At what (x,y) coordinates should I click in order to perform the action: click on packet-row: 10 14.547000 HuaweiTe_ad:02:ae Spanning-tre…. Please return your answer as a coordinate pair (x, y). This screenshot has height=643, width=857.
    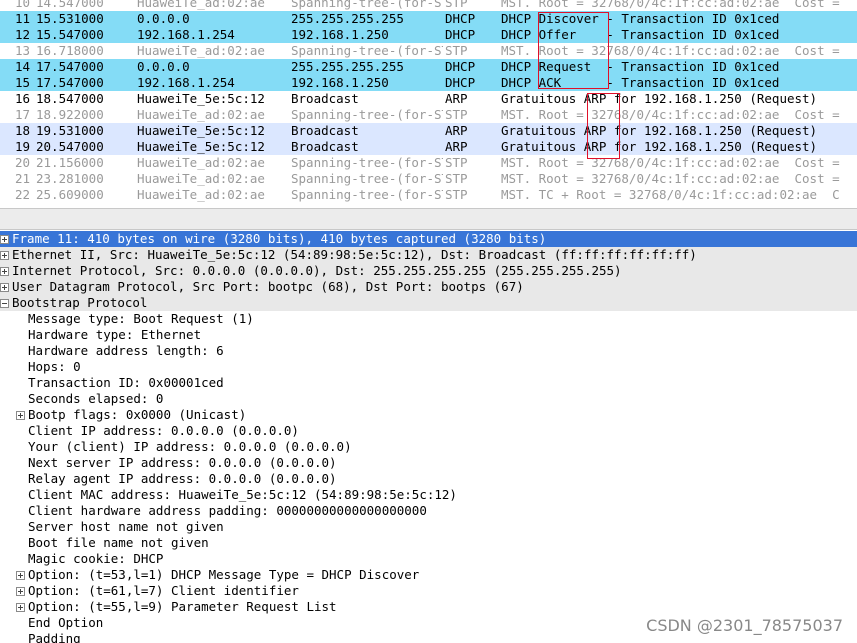
    Looking at the image, I should click on (428, 5).